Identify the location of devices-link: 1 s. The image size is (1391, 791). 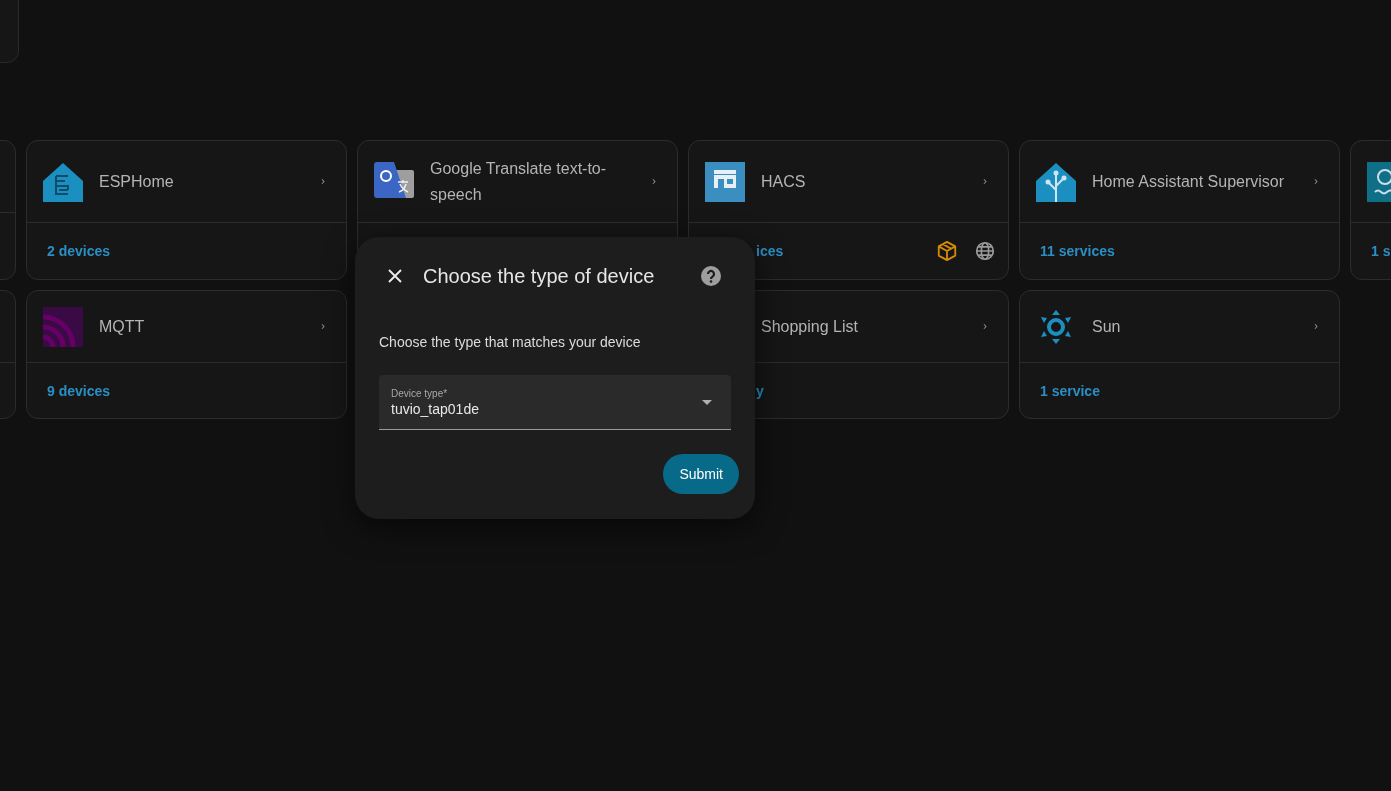
(1381, 251).